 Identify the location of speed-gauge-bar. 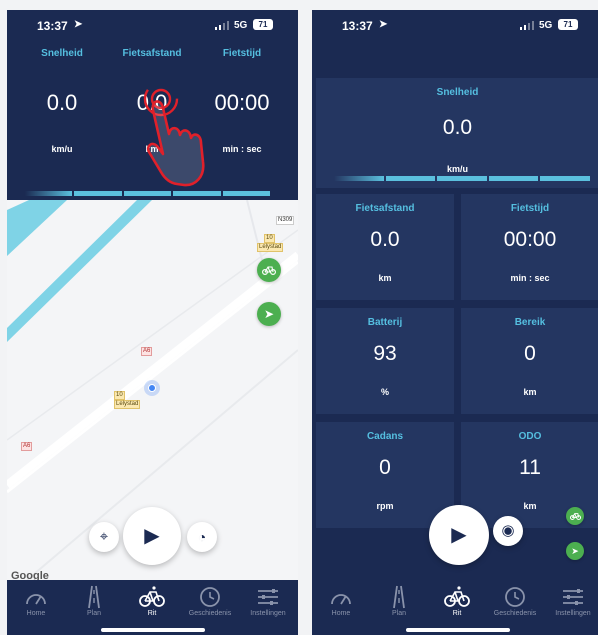
(462, 178).